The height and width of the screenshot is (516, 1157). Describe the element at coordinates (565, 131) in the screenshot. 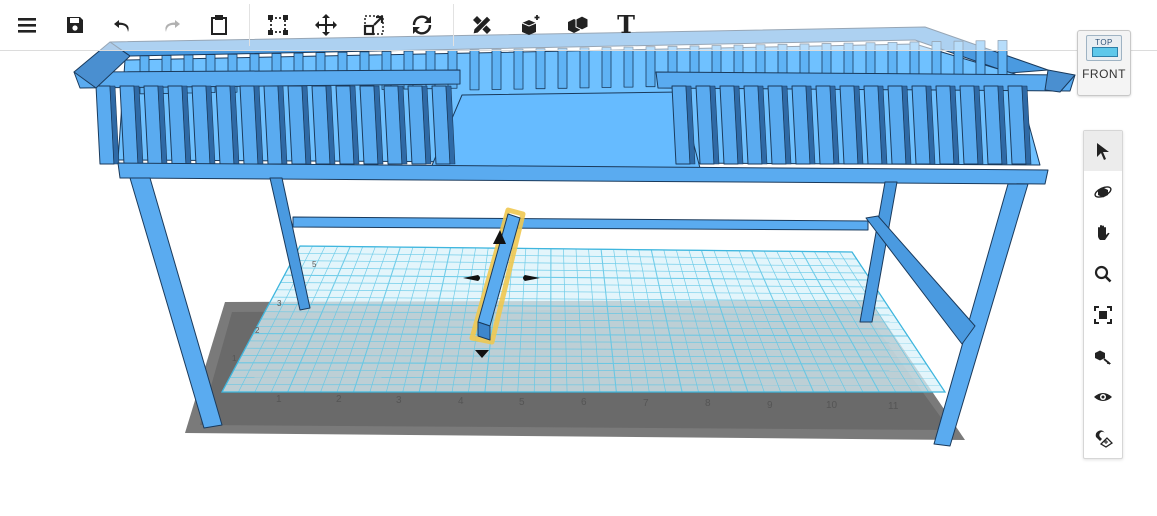

I see `deck-platform` at that location.